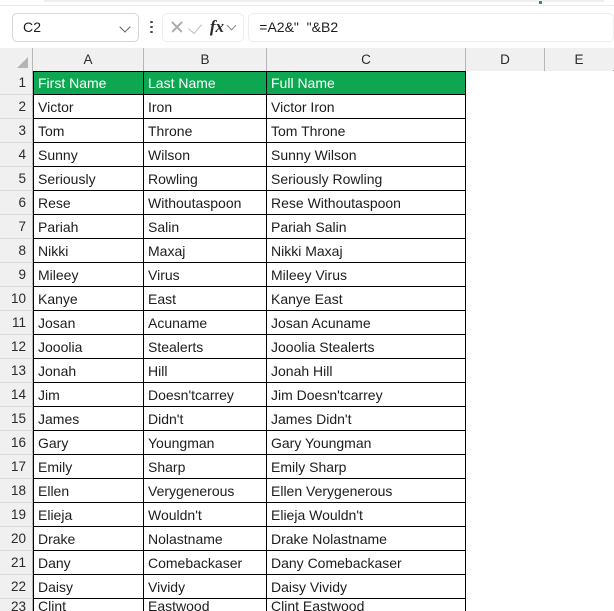 Image resolution: width=614 pixels, height=611 pixels. What do you see at coordinates (205, 131) in the screenshot?
I see `cell-B3: Throne` at bounding box center [205, 131].